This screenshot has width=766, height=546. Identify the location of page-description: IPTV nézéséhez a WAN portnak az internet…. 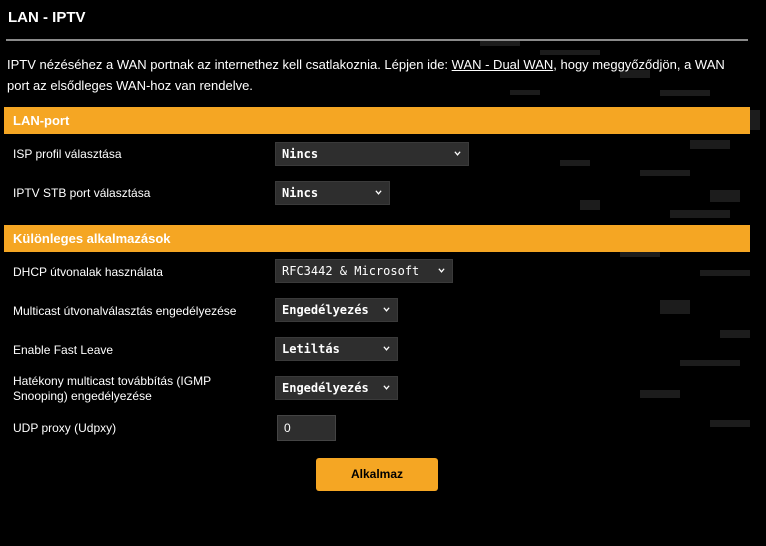
(376, 75).